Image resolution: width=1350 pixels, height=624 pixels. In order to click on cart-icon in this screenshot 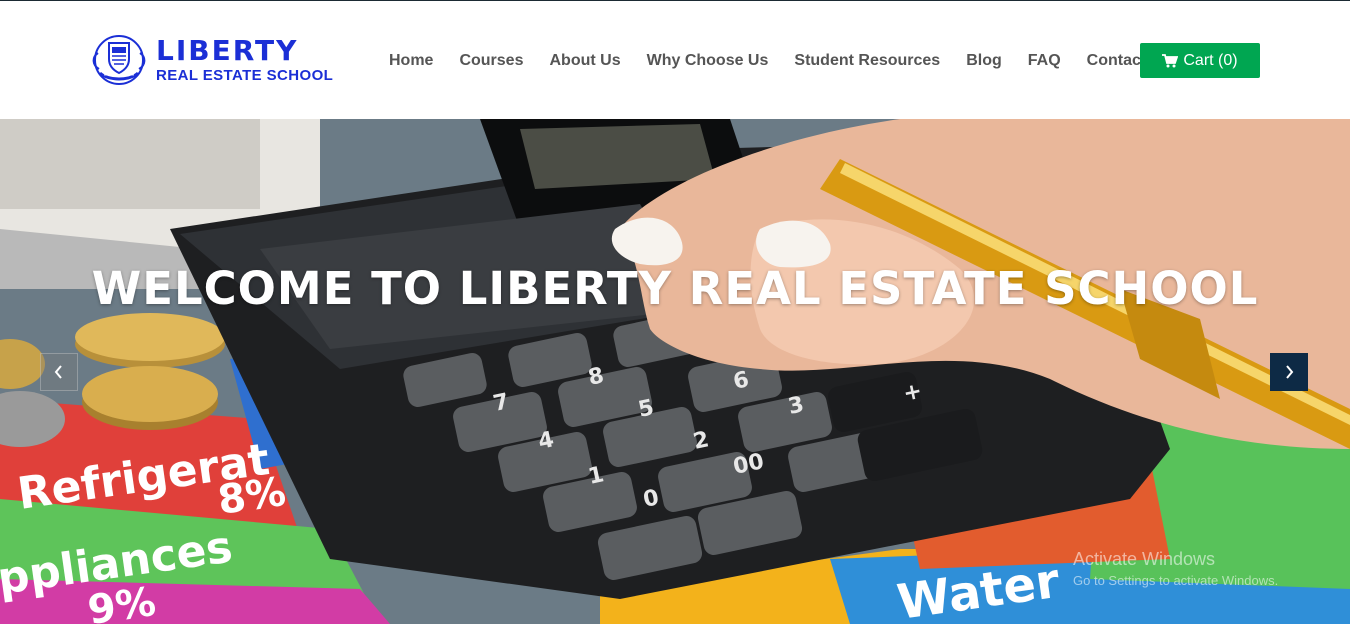, I will do `click(1170, 60)`.